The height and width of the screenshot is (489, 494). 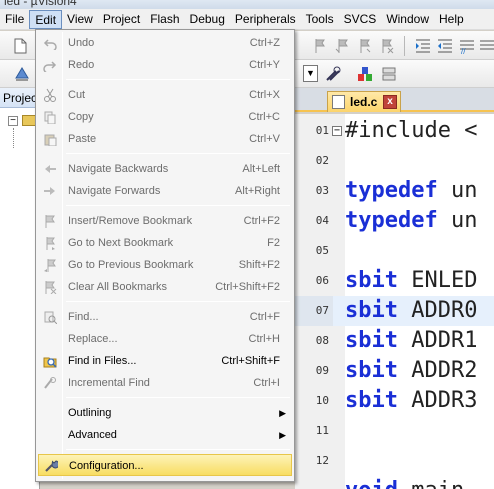 I want to click on identifier: ADDR3, so click(x=437, y=400).